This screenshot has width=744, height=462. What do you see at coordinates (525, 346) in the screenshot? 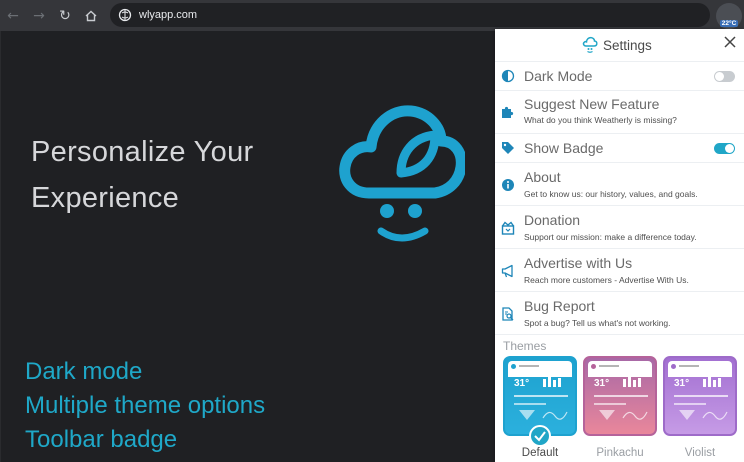
I see `themes-section-label: Themes` at bounding box center [525, 346].